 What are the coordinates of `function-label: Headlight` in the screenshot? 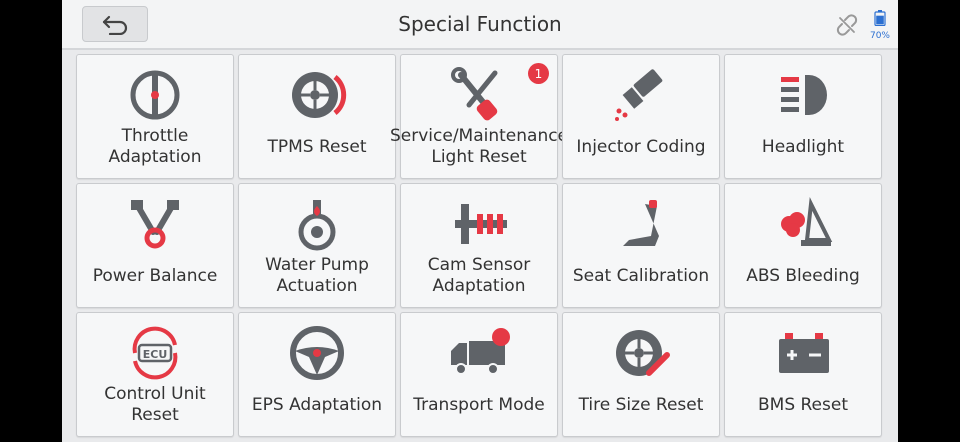 It's located at (803, 146).